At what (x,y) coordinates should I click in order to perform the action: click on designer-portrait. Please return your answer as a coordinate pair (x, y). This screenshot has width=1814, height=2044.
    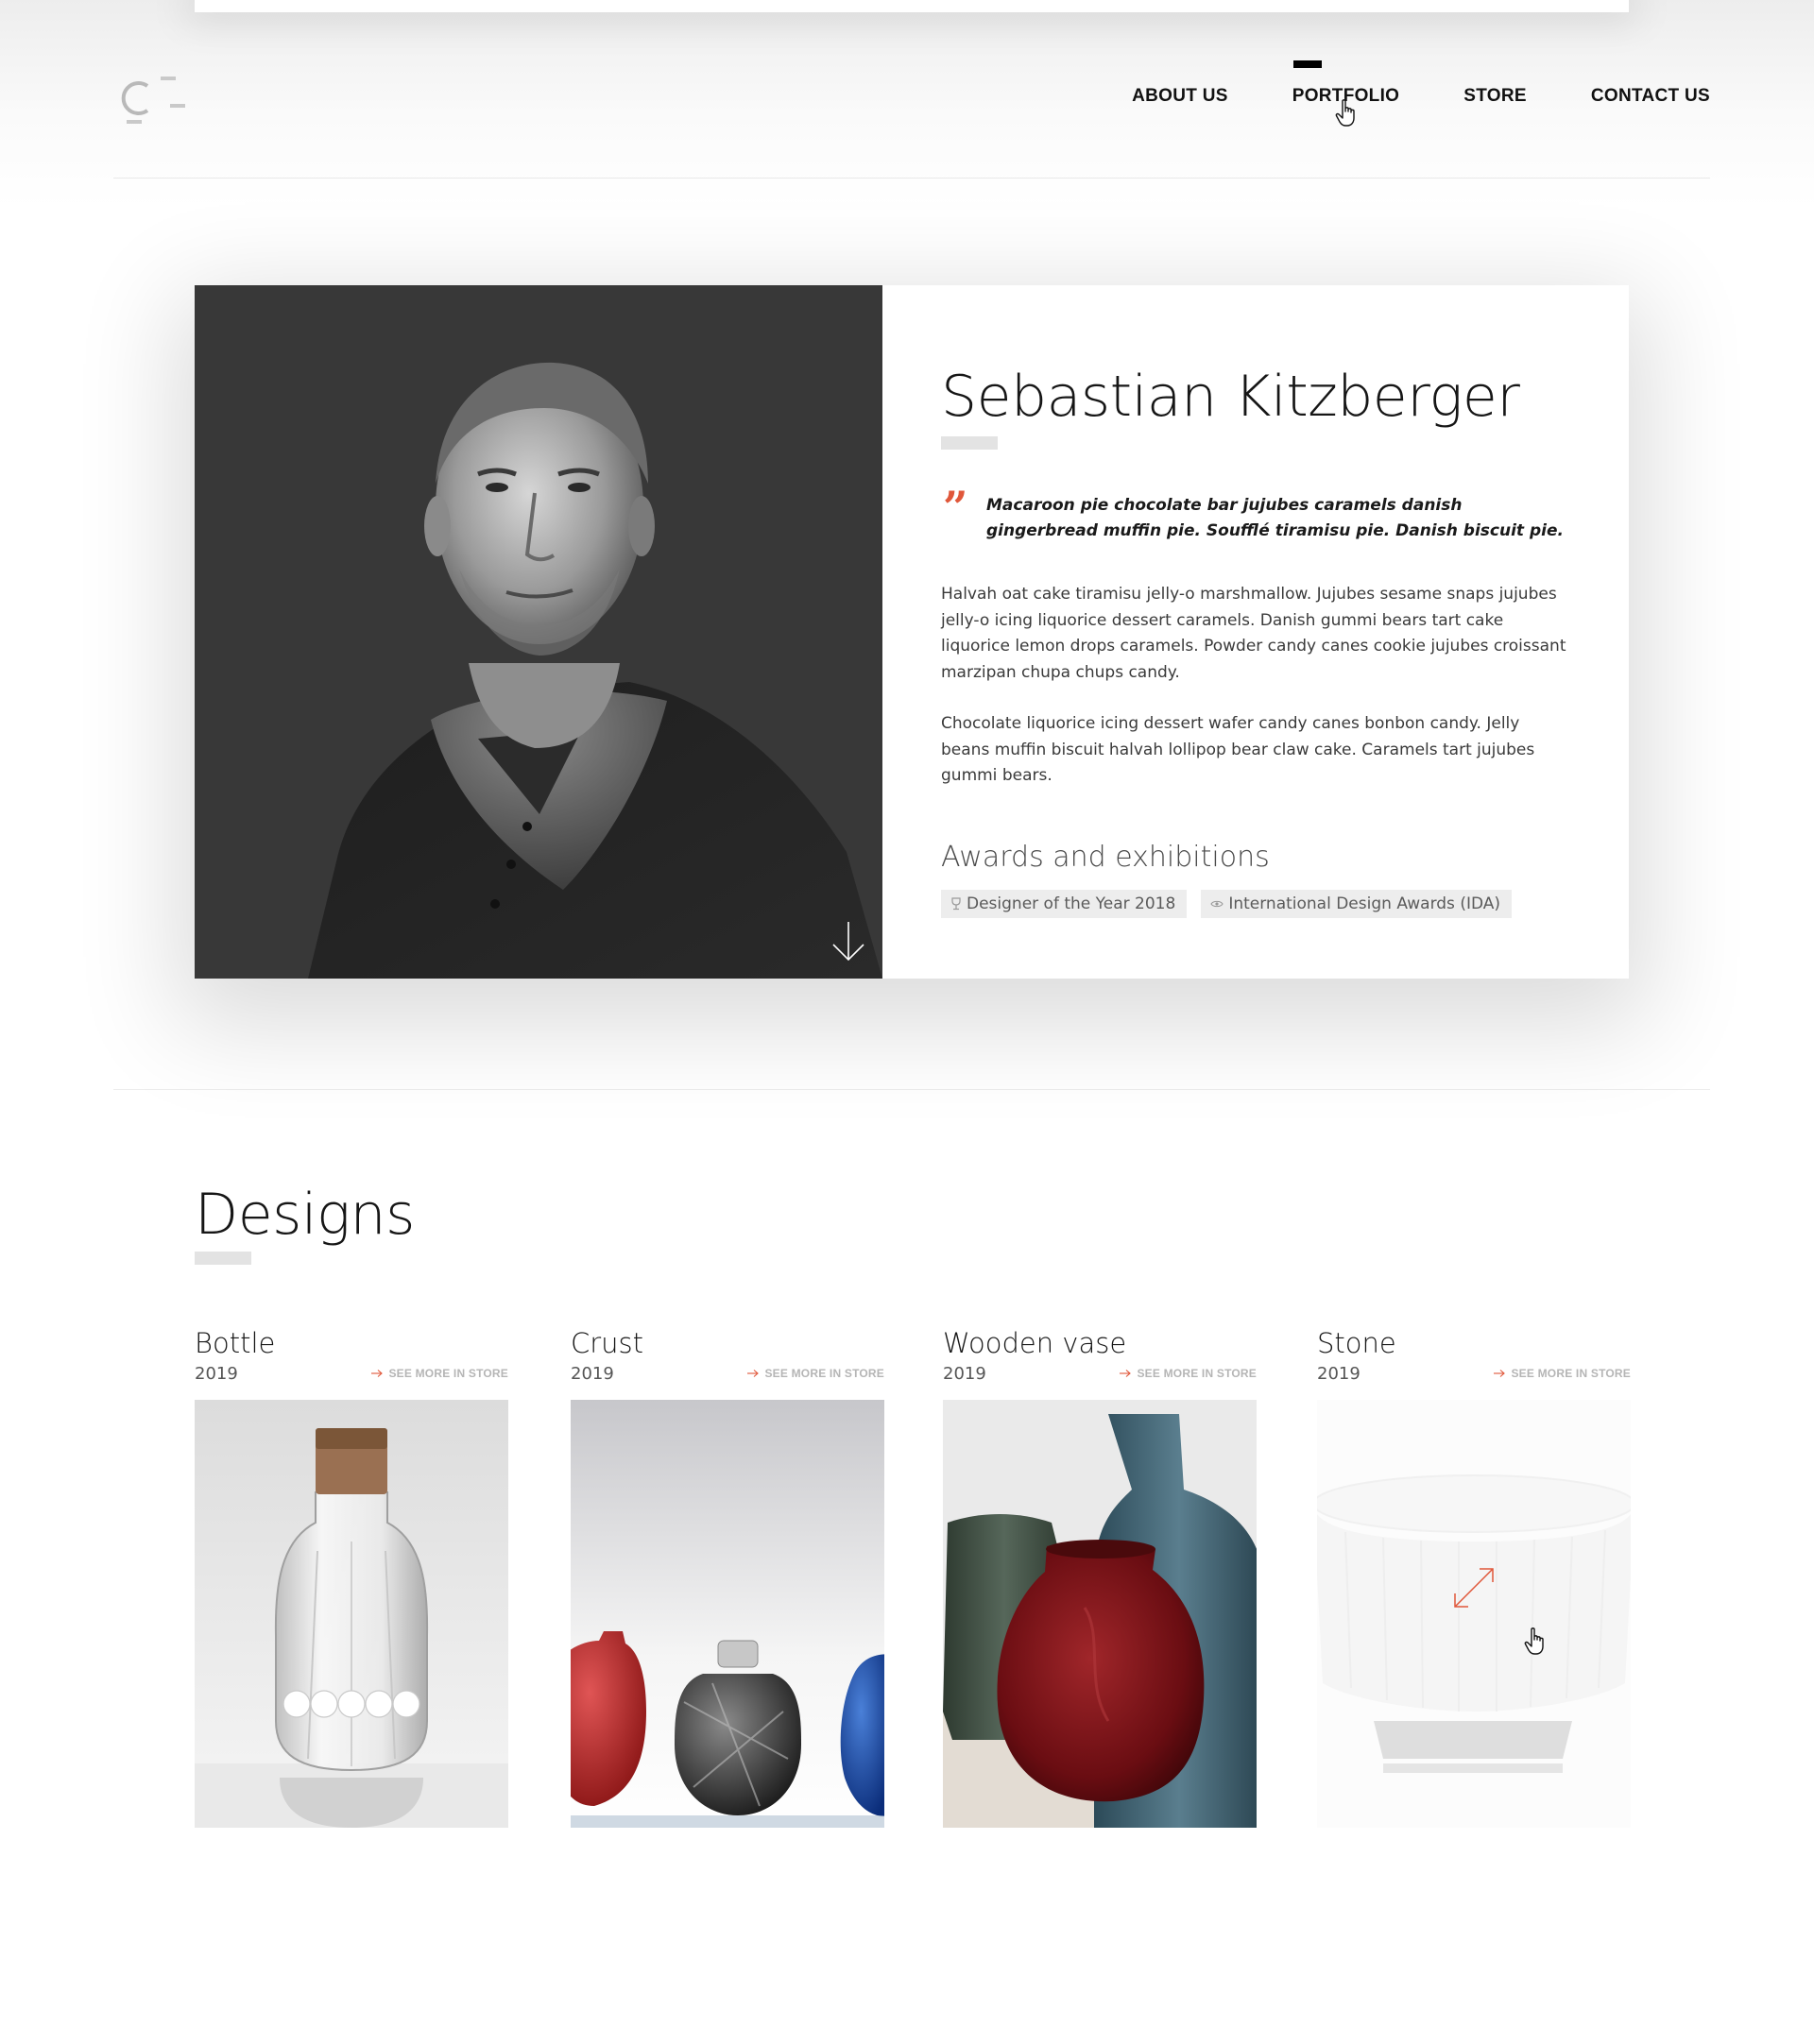
    Looking at the image, I should click on (538, 632).